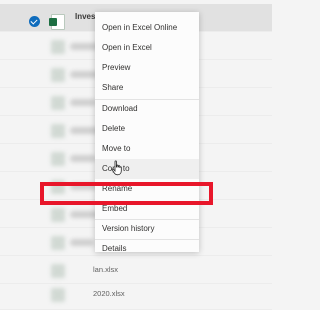 The width and height of the screenshot is (320, 310). I want to click on file-row: 2020.xlsx, so click(136, 296).